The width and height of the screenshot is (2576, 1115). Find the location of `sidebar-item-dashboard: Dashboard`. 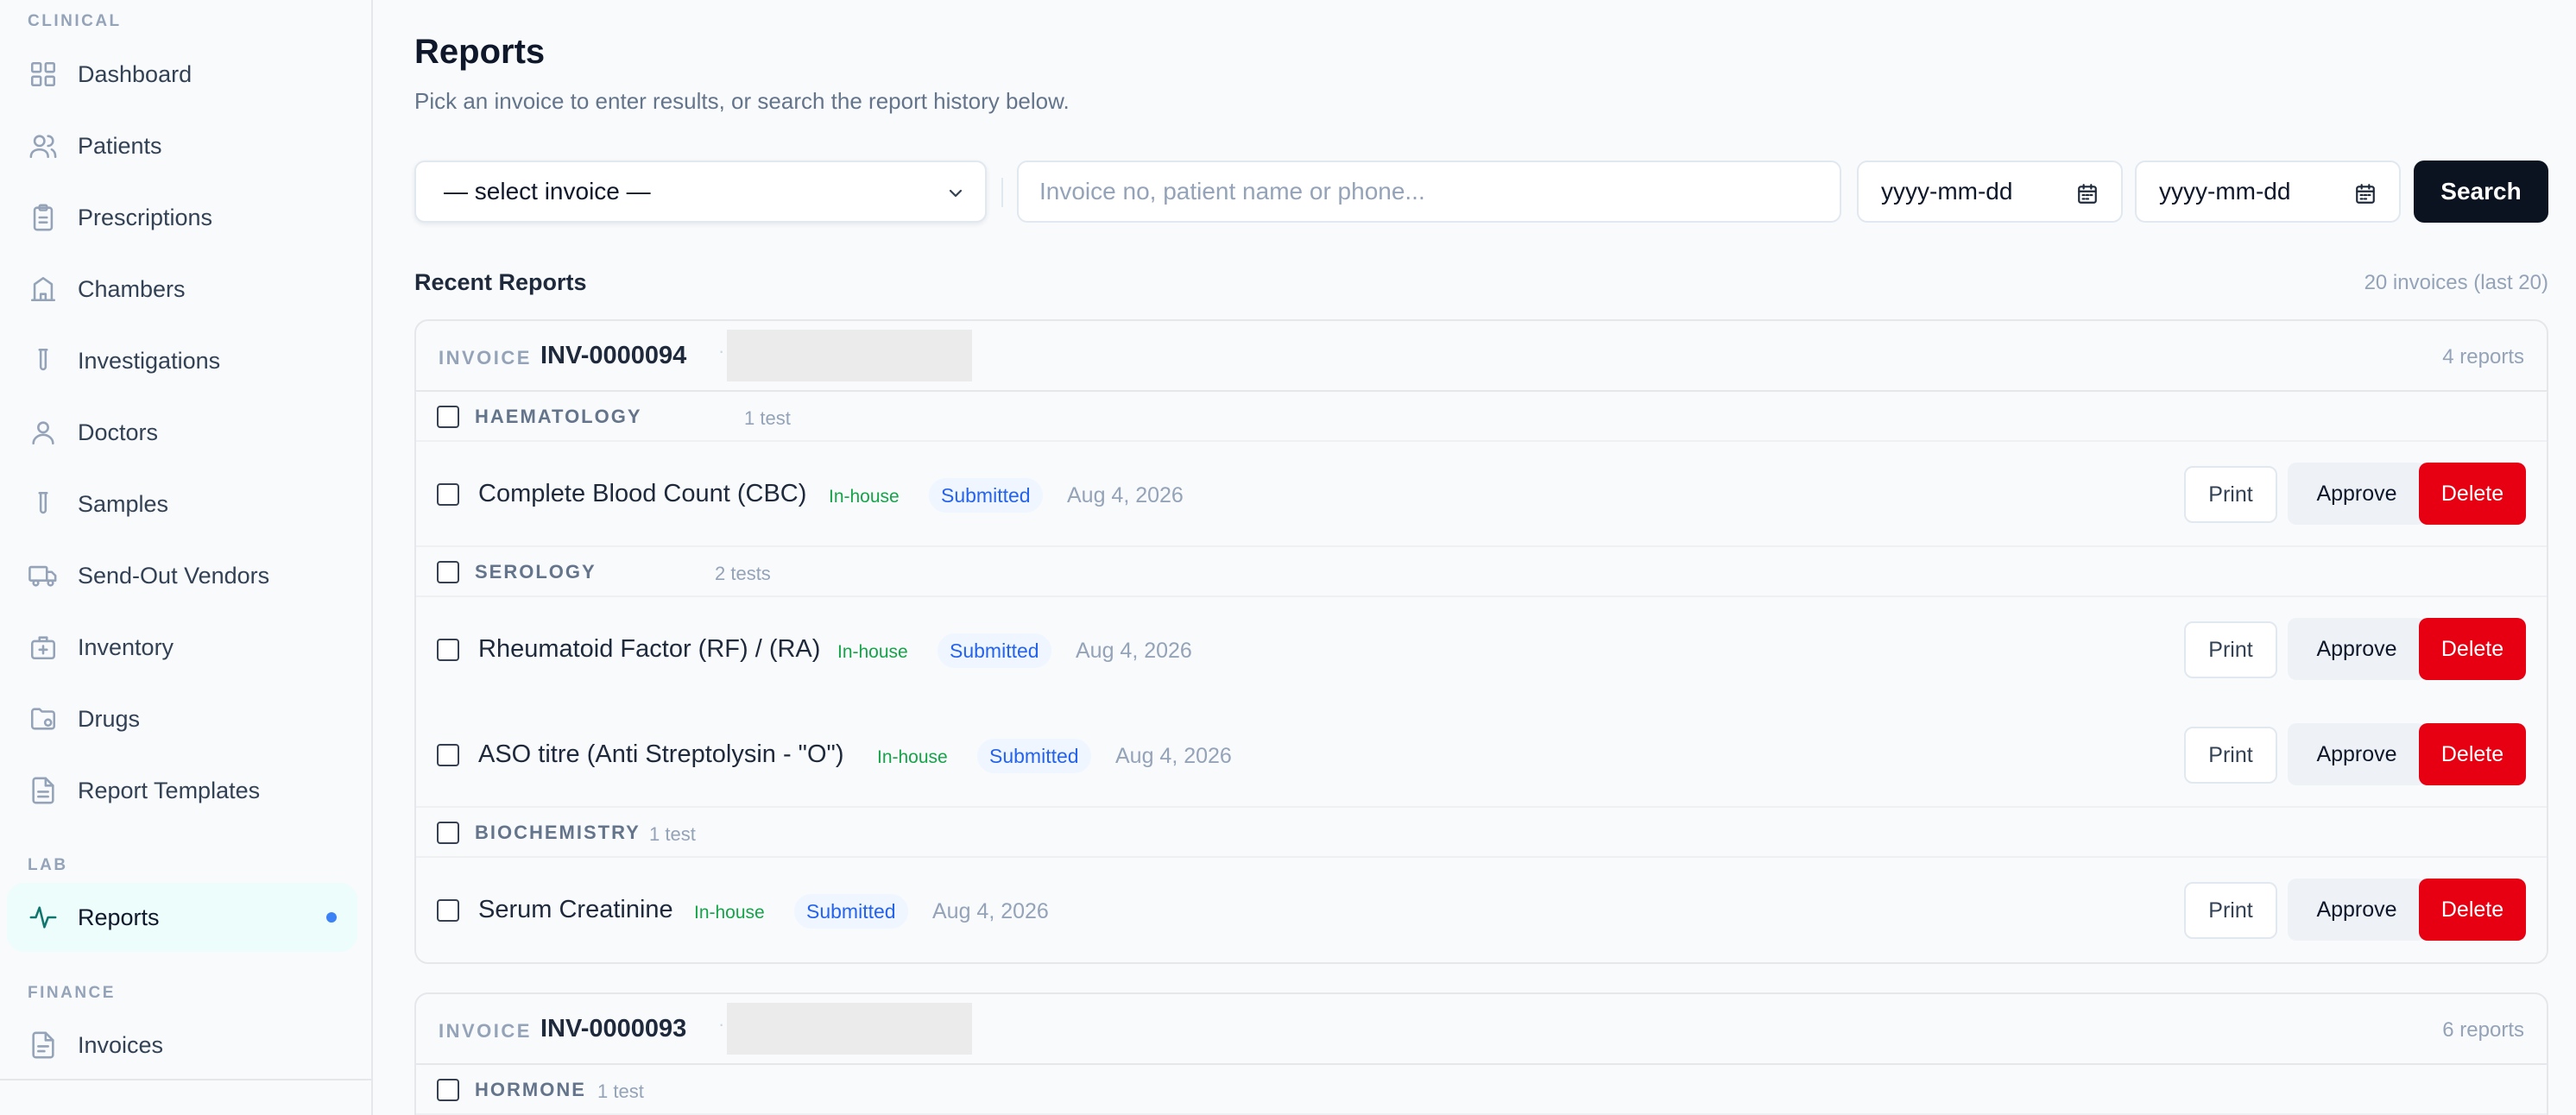

sidebar-item-dashboard: Dashboard is located at coordinates (182, 74).